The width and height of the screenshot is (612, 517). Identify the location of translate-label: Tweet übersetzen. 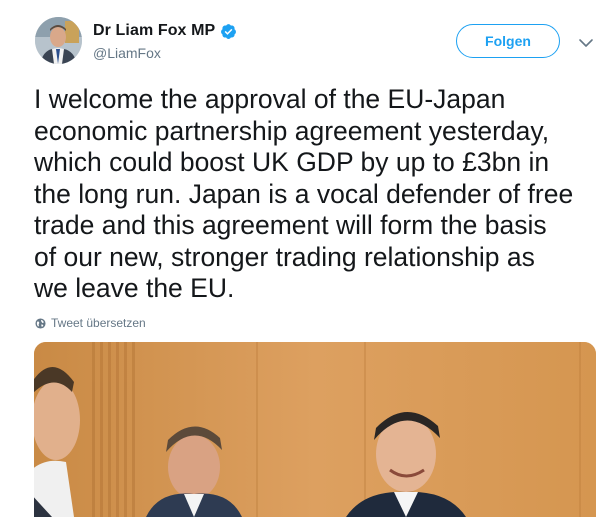
(98, 323).